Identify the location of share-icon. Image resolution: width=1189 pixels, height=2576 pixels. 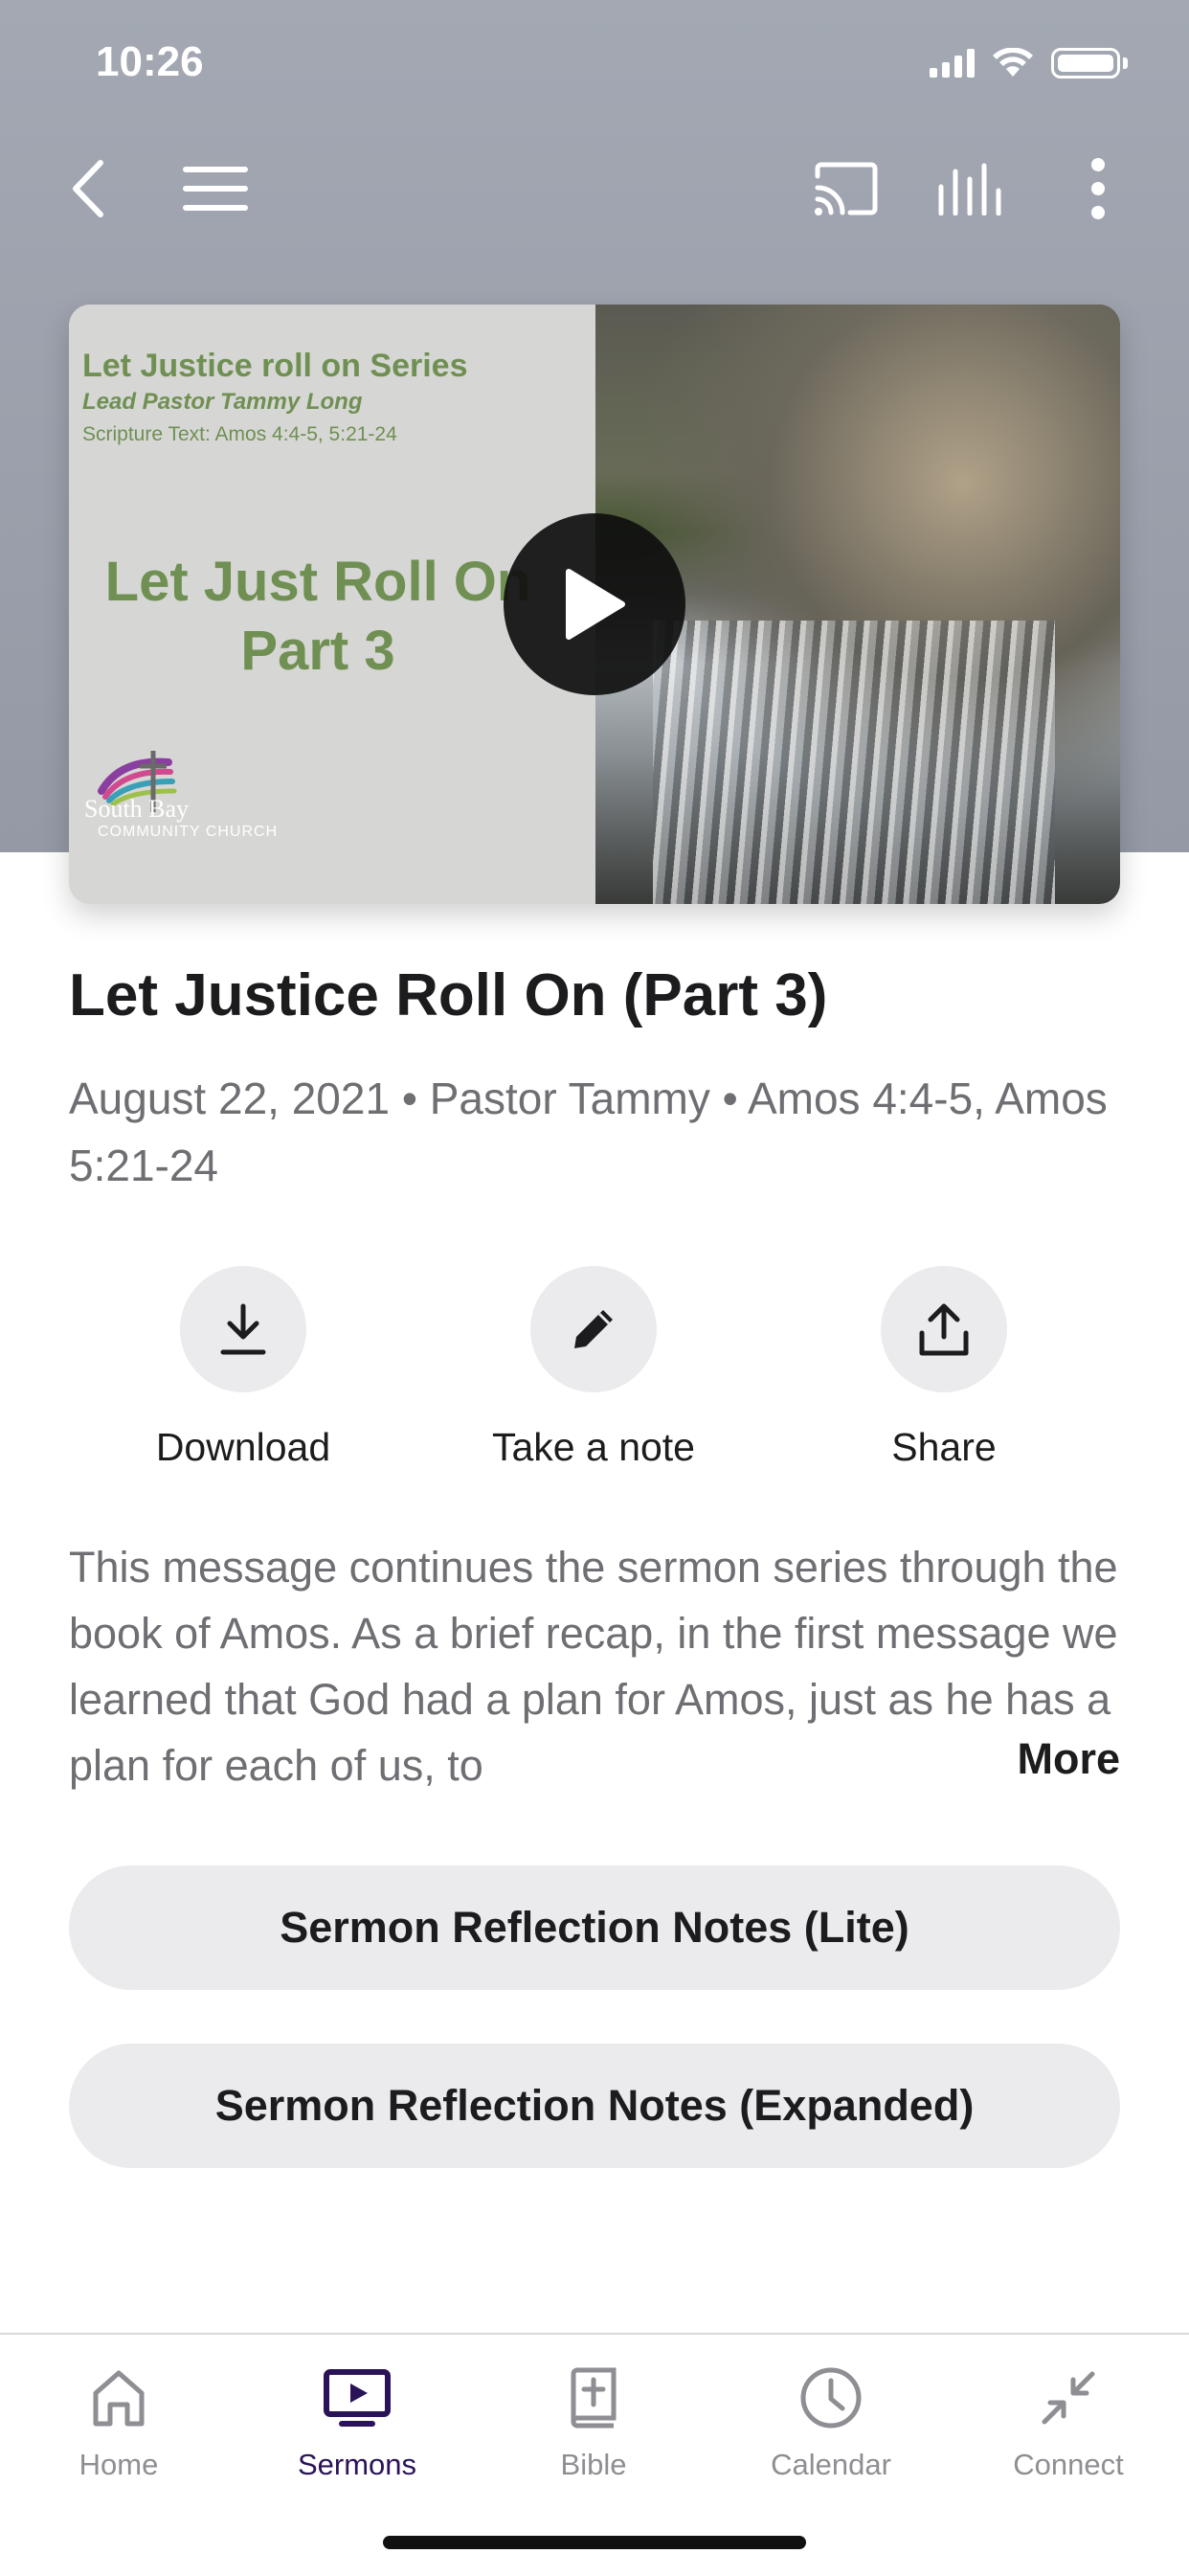
(944, 1329).